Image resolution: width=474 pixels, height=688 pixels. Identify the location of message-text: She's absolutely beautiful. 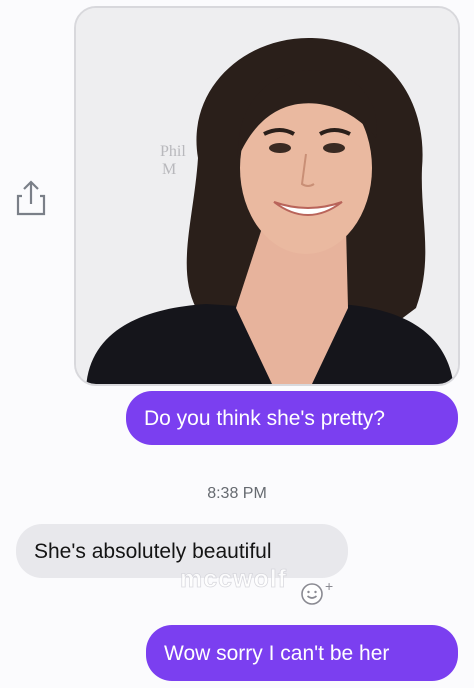
(153, 551).